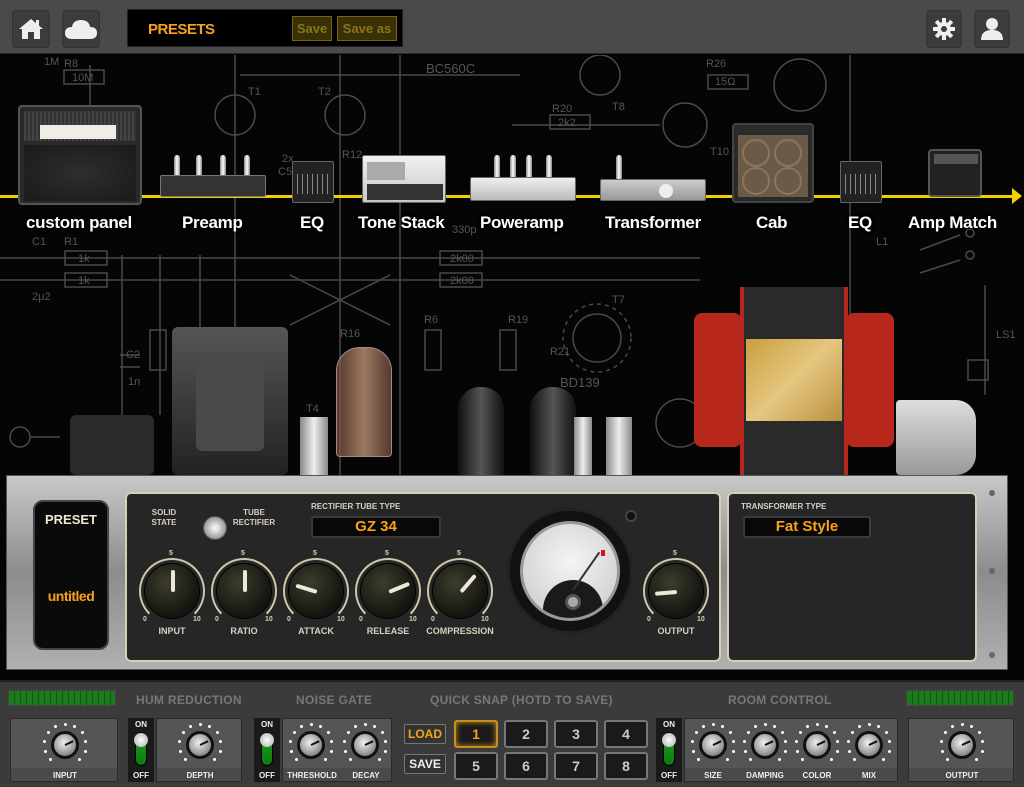  I want to click on knob-input: 5 0 10 INPUT, so click(172, 596).